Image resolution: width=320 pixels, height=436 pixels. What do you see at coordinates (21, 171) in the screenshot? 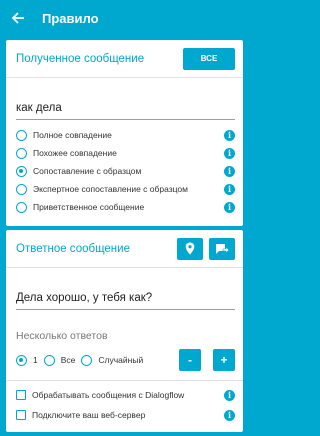
I see `radio-button-selected` at bounding box center [21, 171].